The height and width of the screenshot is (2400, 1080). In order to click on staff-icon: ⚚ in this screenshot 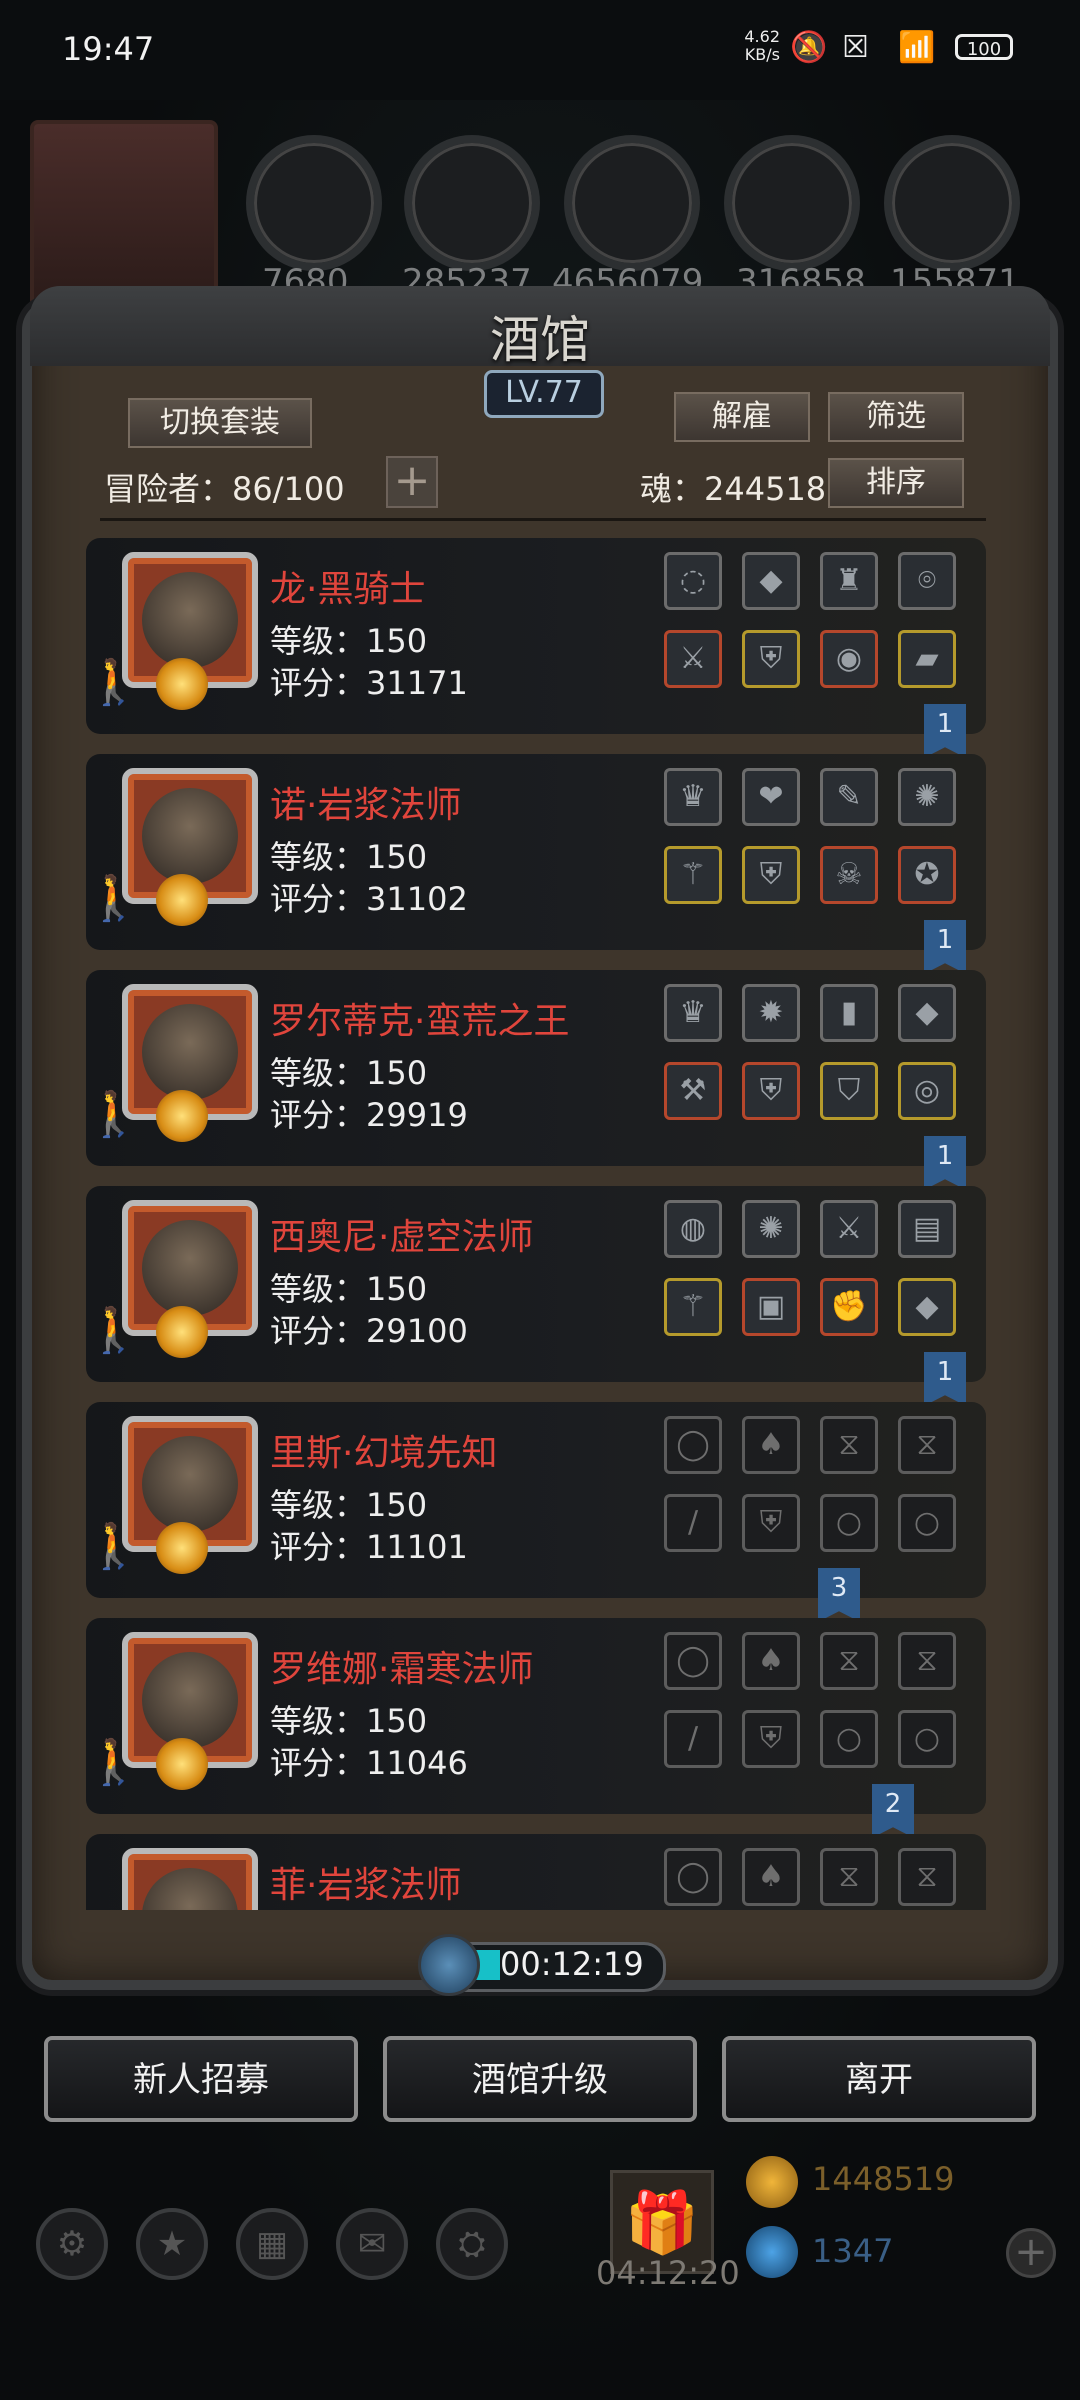, I will do `click(693, 875)`.